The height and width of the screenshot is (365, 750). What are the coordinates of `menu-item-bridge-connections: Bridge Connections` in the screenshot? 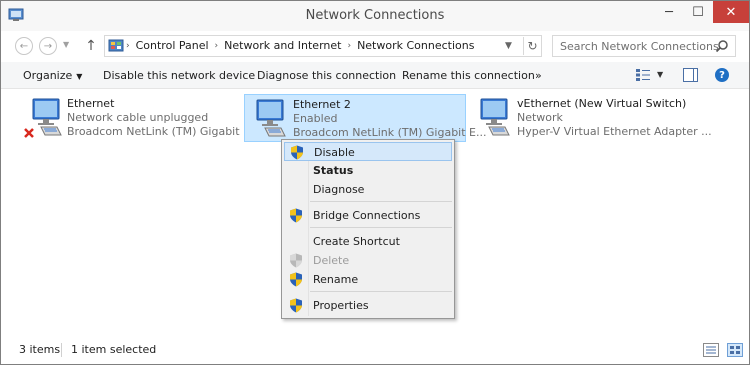 It's located at (368, 215).